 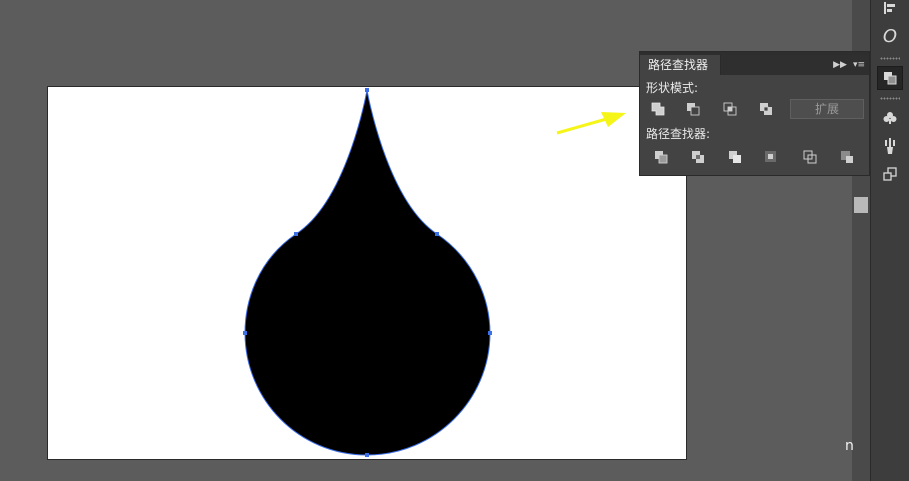 I want to click on shape-modes-label: 形状模式:, so click(x=672, y=88).